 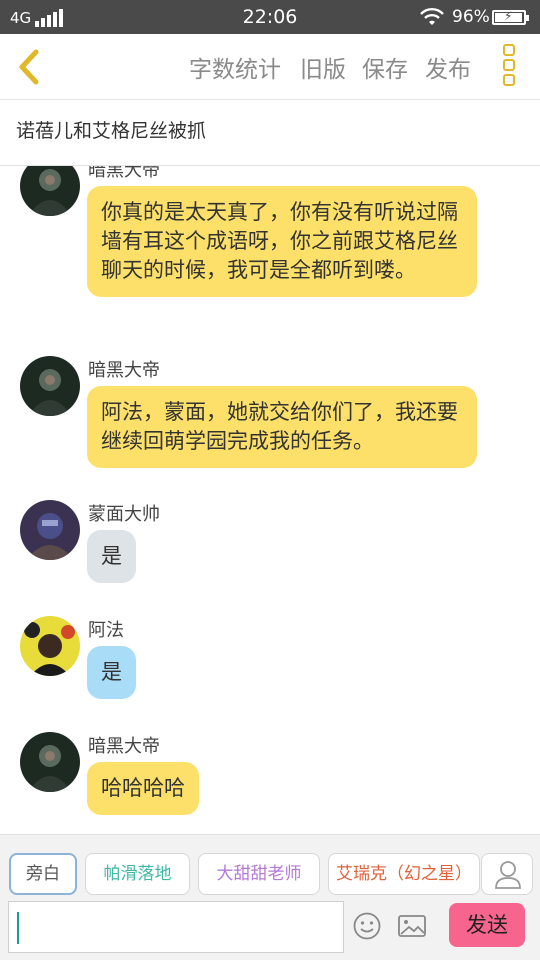 What do you see at coordinates (448, 67) in the screenshot?
I see `publish-button: 发布` at bounding box center [448, 67].